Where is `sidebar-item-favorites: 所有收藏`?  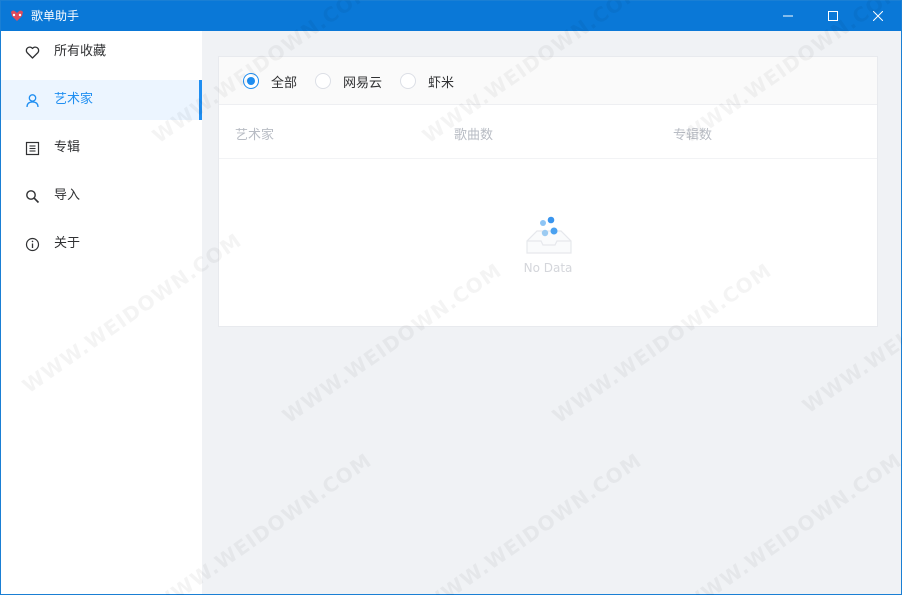 sidebar-item-favorites: 所有收藏 is located at coordinates (101, 52).